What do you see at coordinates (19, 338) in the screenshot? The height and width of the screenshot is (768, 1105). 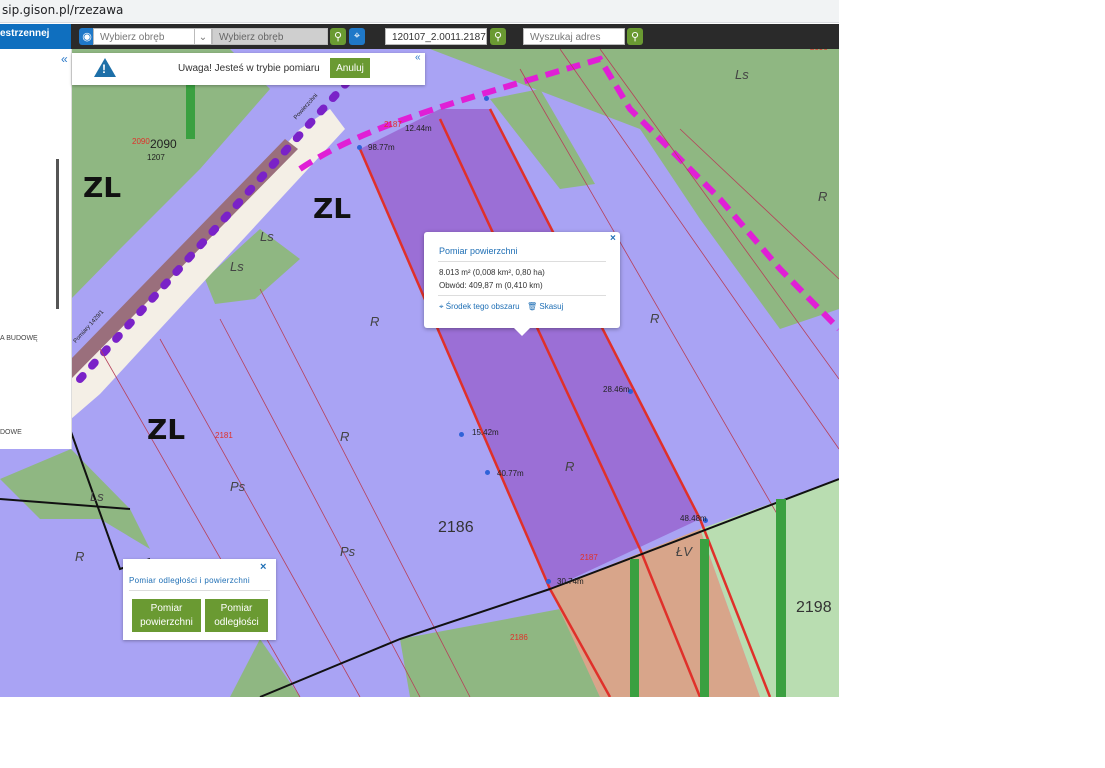 I see `layer-item: A BUDOWĘ` at bounding box center [19, 338].